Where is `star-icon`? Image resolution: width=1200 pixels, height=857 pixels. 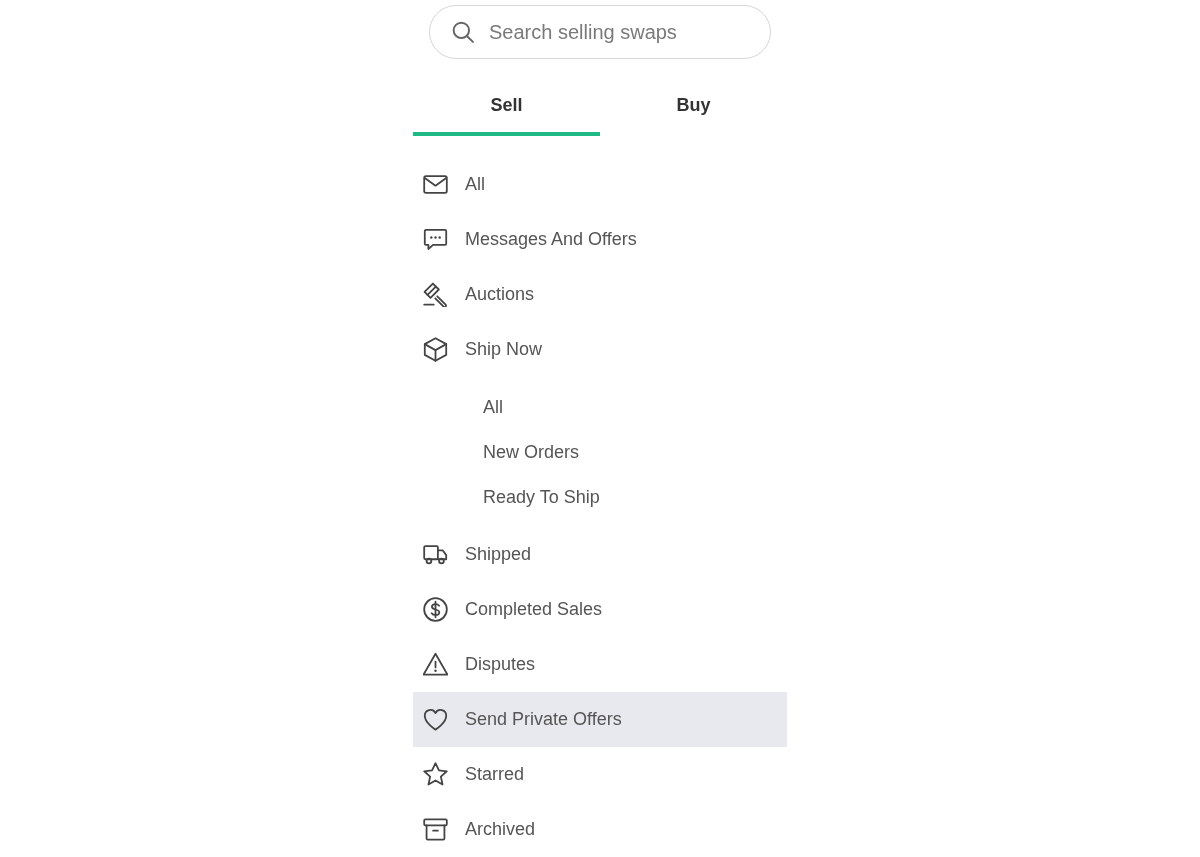 star-icon is located at coordinates (435, 774).